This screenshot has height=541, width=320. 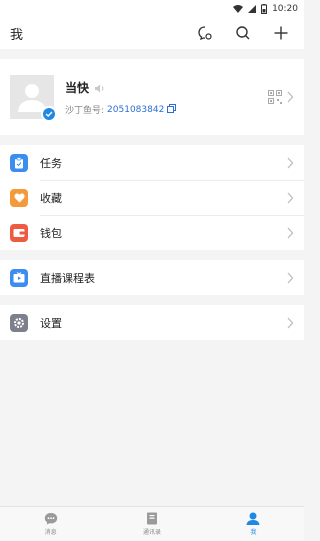 What do you see at coordinates (275, 97) in the screenshot?
I see `qr-code-icon` at bounding box center [275, 97].